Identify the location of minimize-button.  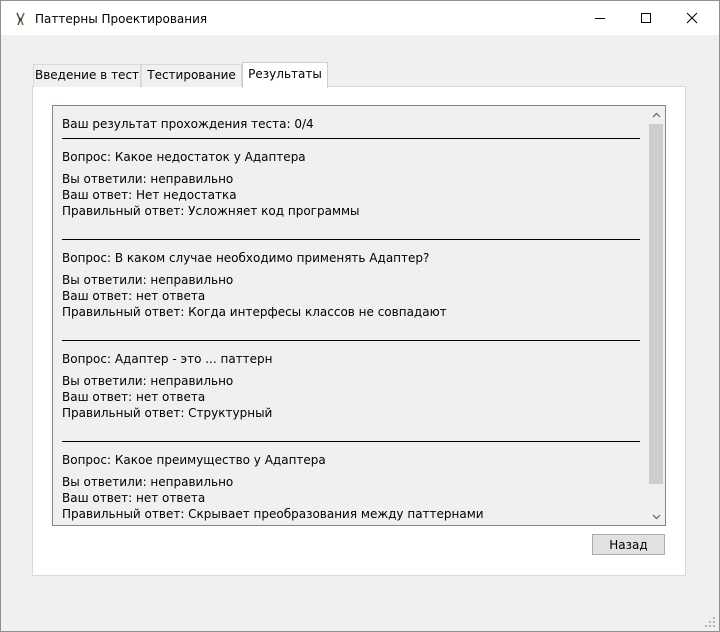
(600, 18).